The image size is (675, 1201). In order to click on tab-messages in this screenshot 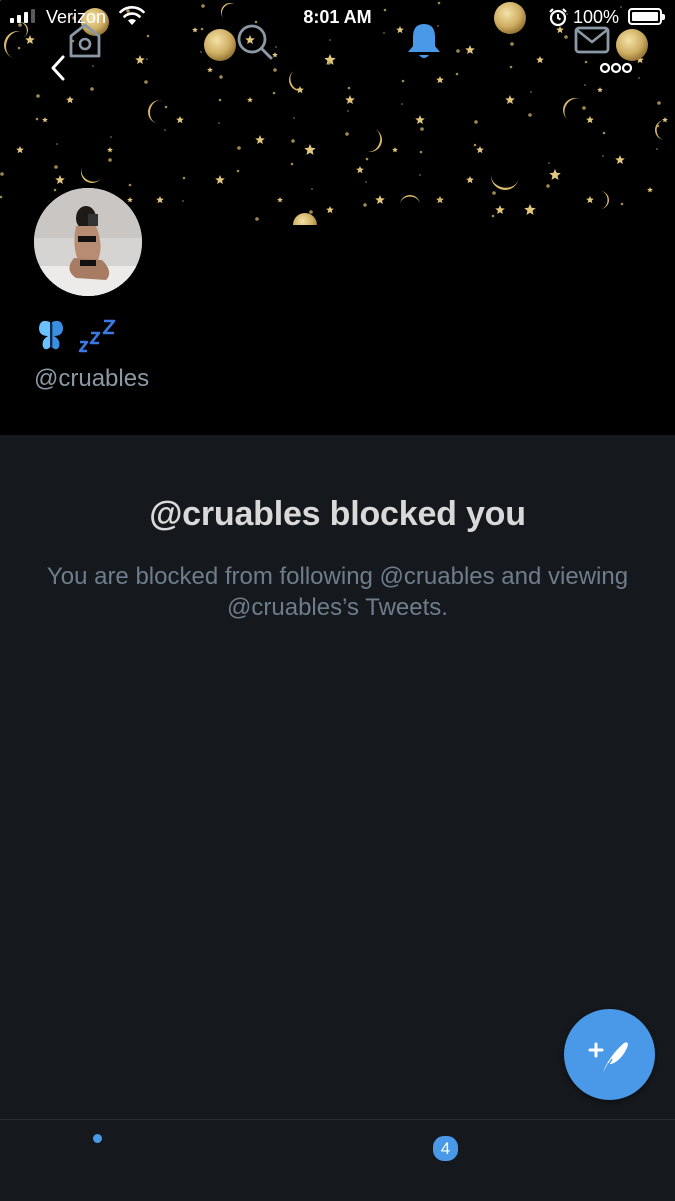, I will do `click(592, 40)`.